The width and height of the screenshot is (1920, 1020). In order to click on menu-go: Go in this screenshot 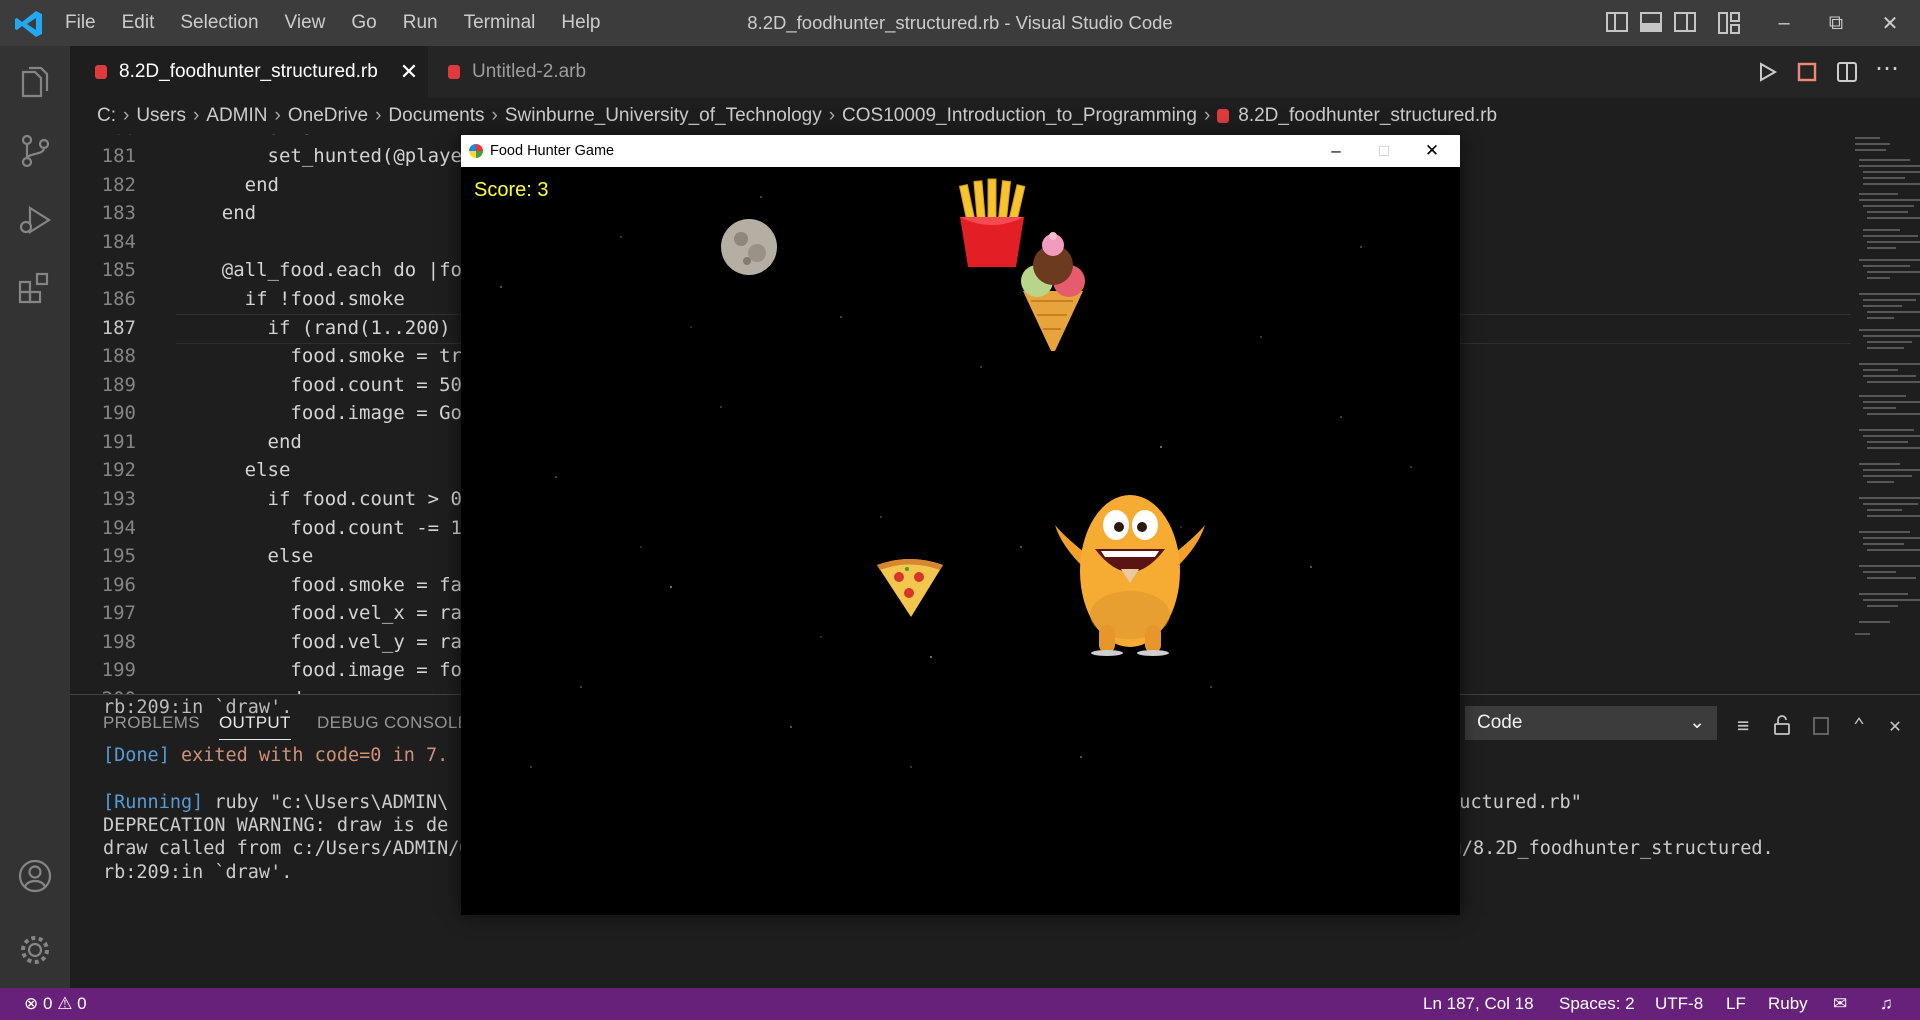, I will do `click(363, 23)`.